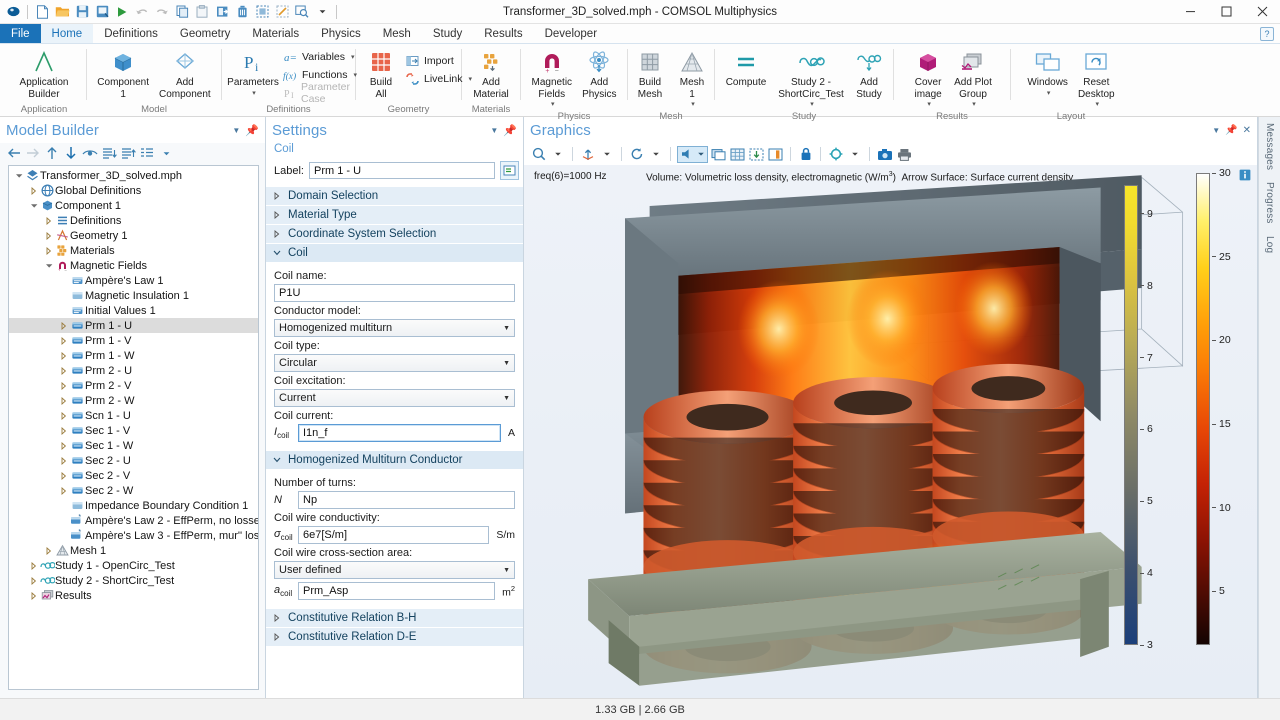  What do you see at coordinates (394, 617) in the screenshot?
I see `section-constitutive-relation-bh: Constitutive Relation B-H` at bounding box center [394, 617].